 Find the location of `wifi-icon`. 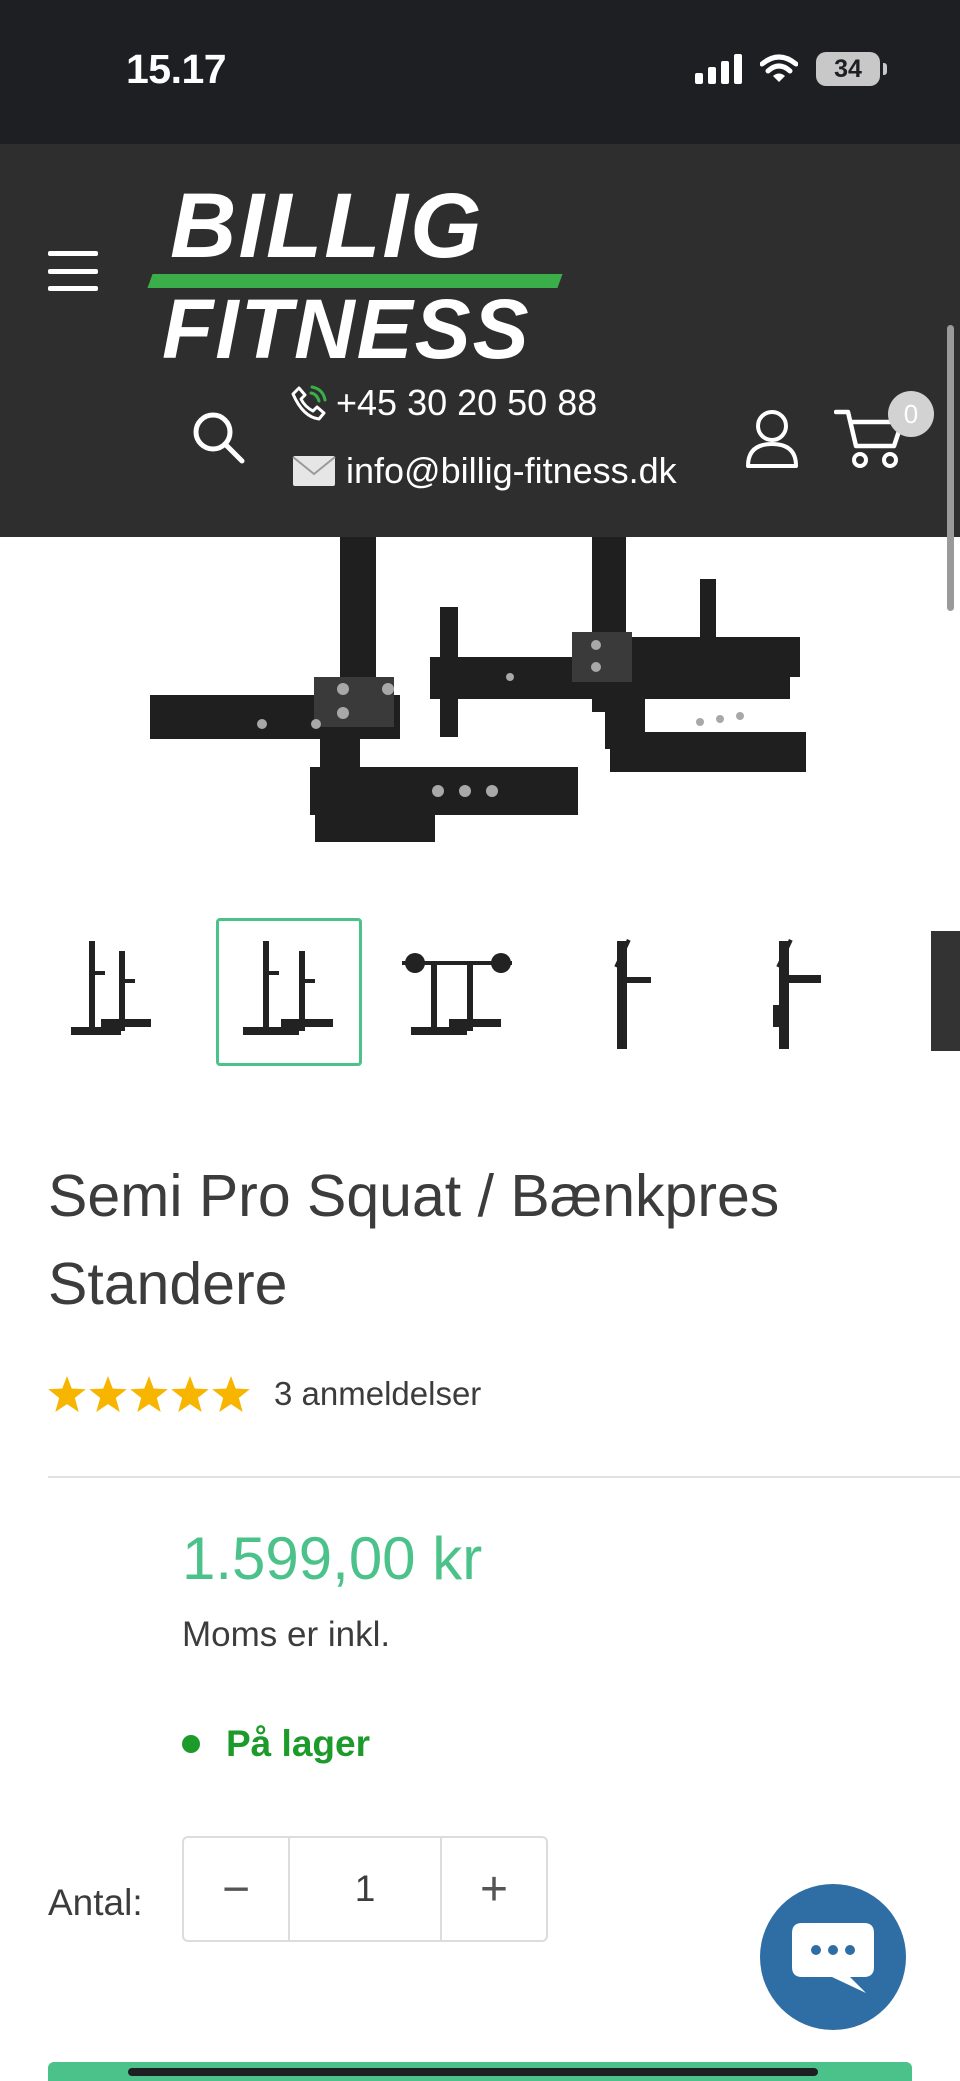

wifi-icon is located at coordinates (779, 68).